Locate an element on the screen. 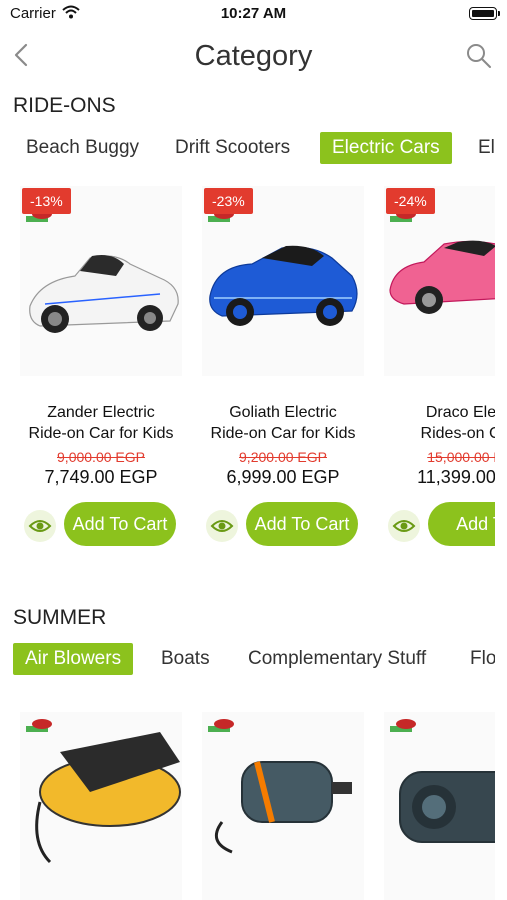 The height and width of the screenshot is (900, 507). tab-complementary-stuff: Complementary Stuff is located at coordinates (337, 659).